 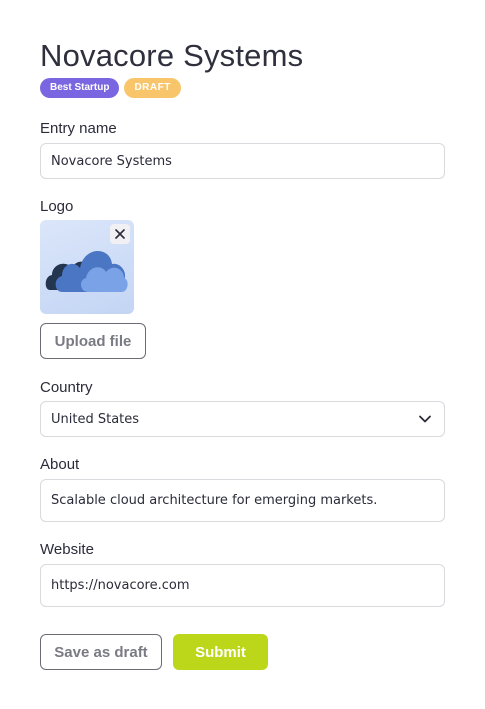 I want to click on status-badge: DRAFT, so click(x=152, y=88).